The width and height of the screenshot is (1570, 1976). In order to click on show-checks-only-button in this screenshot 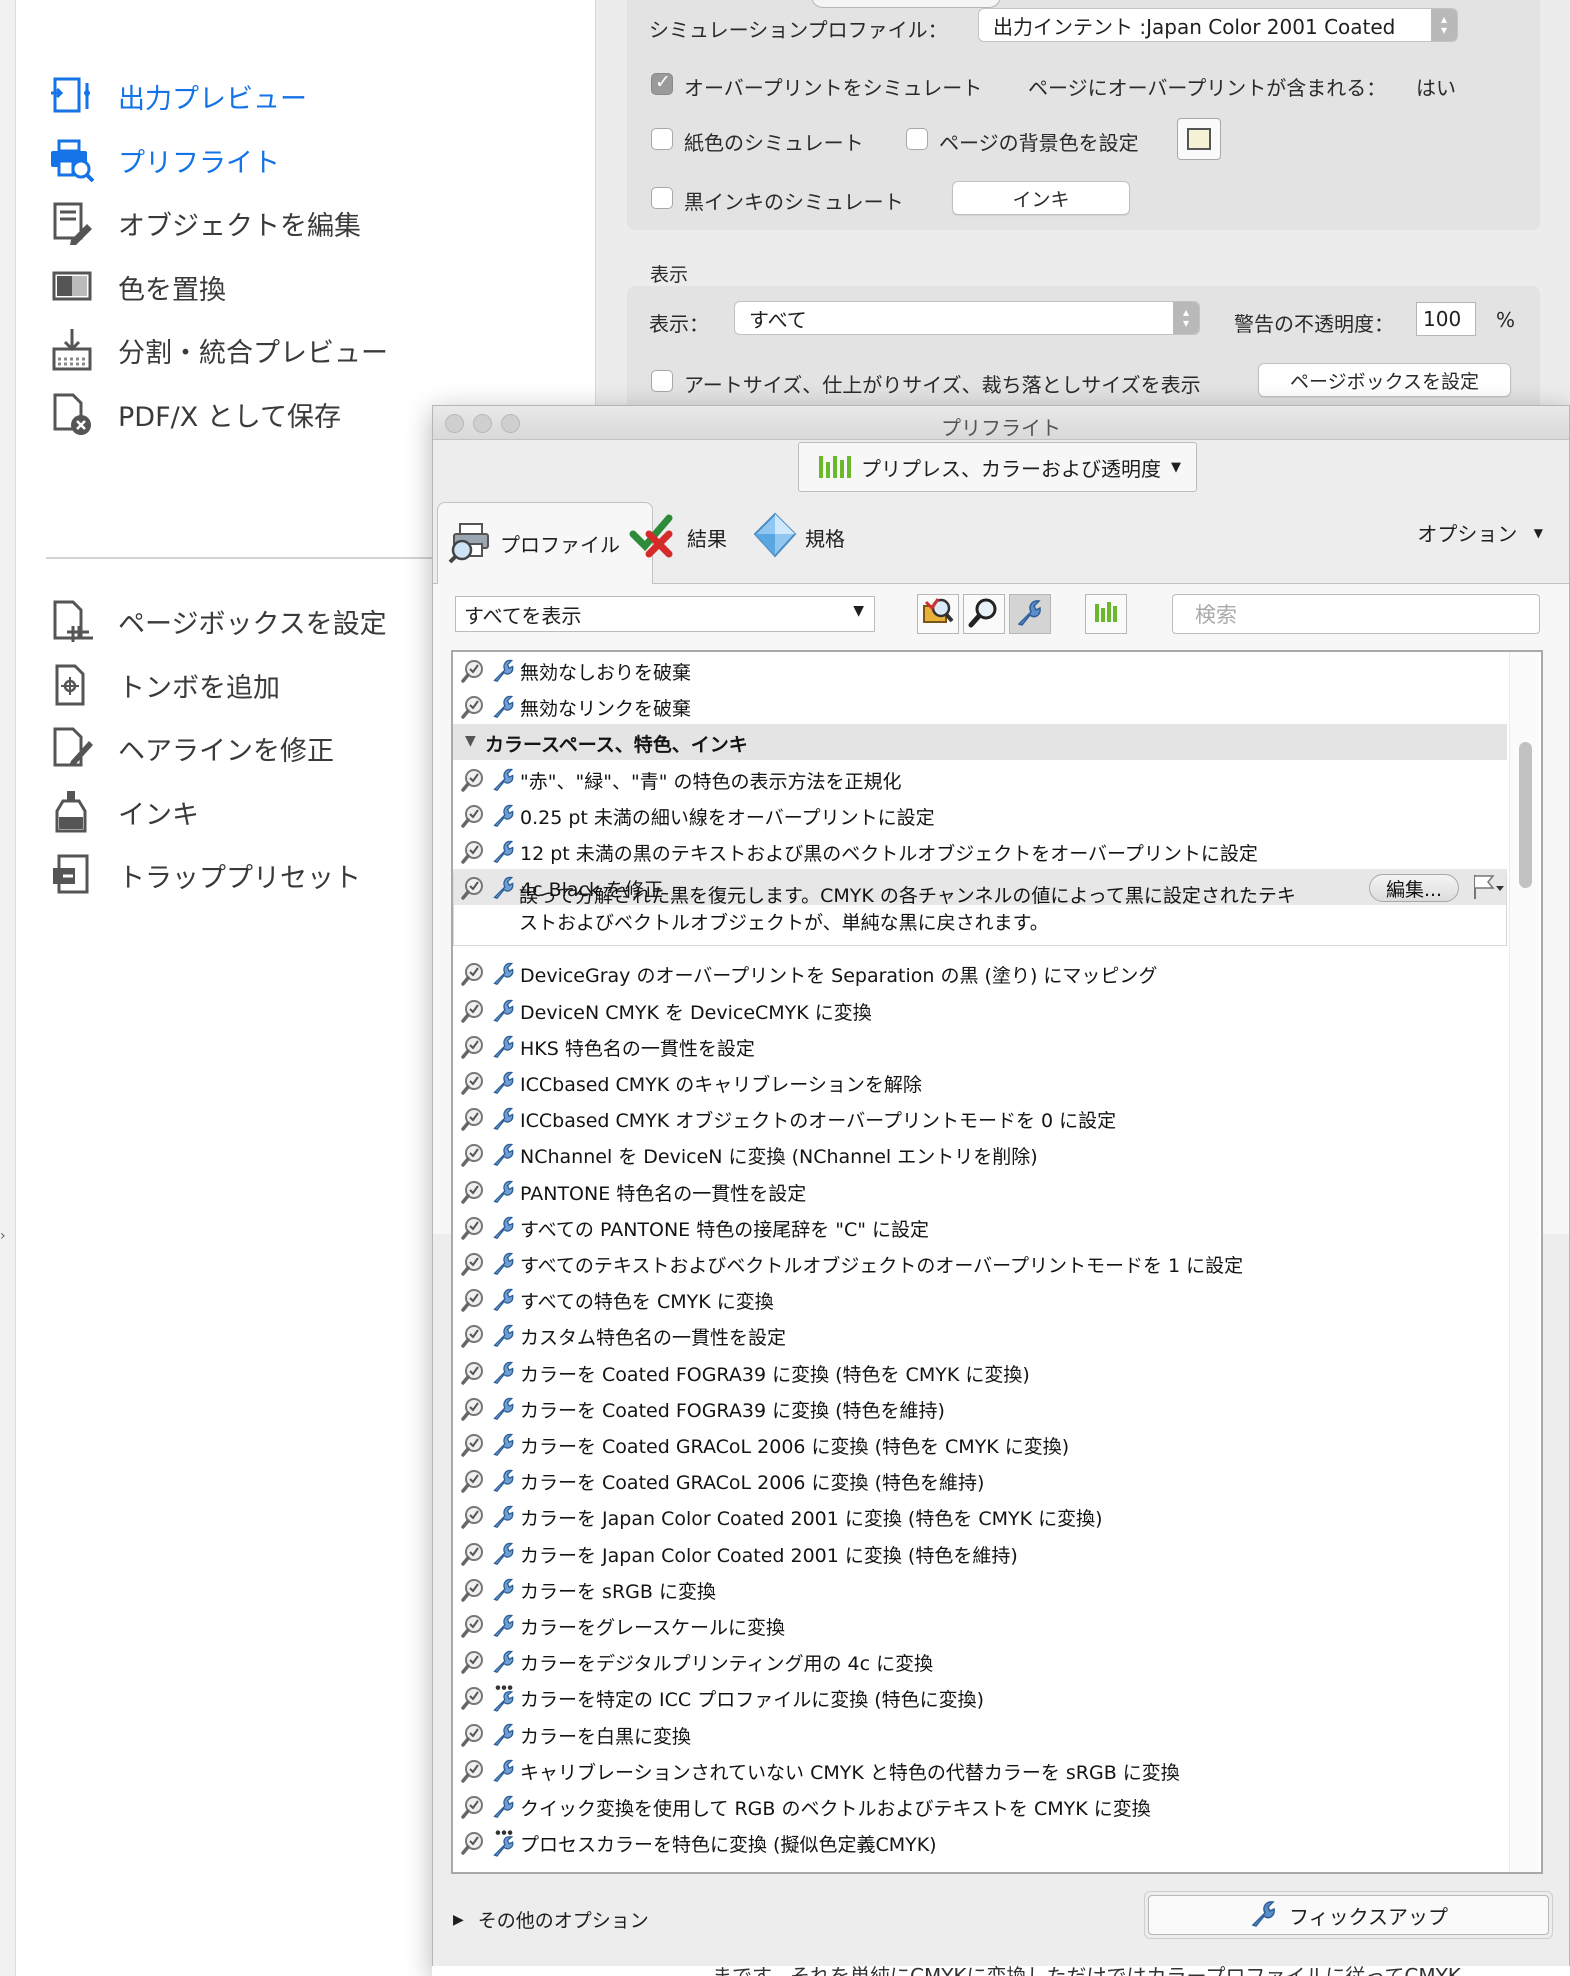, I will do `click(984, 614)`.